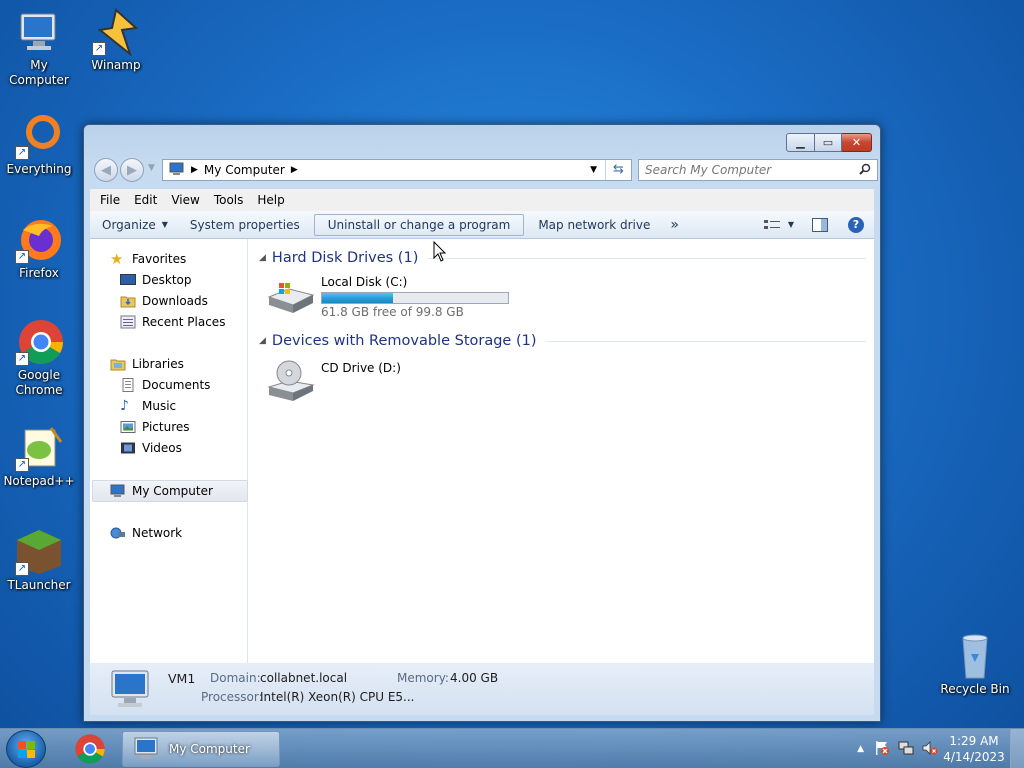 The width and height of the screenshot is (1024, 768). I want to click on windows-logo-icon, so click(26, 749).